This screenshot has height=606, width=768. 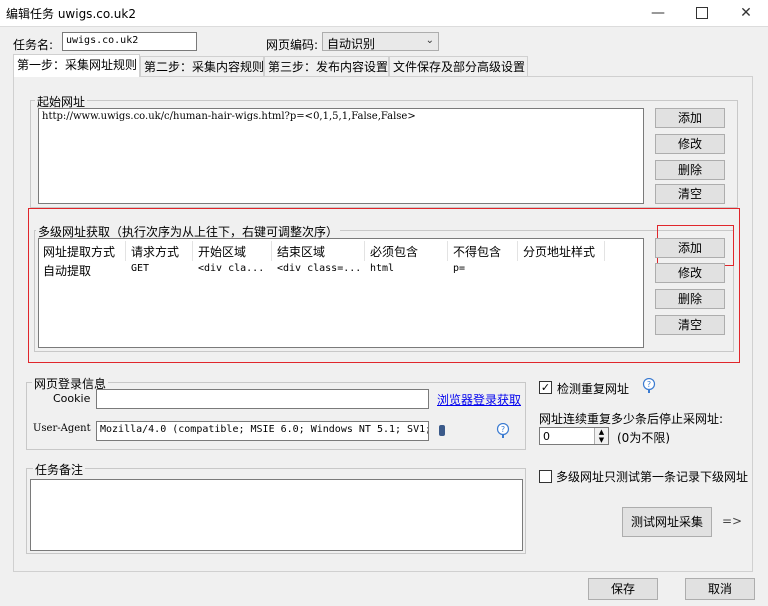 I want to click on column-header: 结束区域, so click(x=301, y=251).